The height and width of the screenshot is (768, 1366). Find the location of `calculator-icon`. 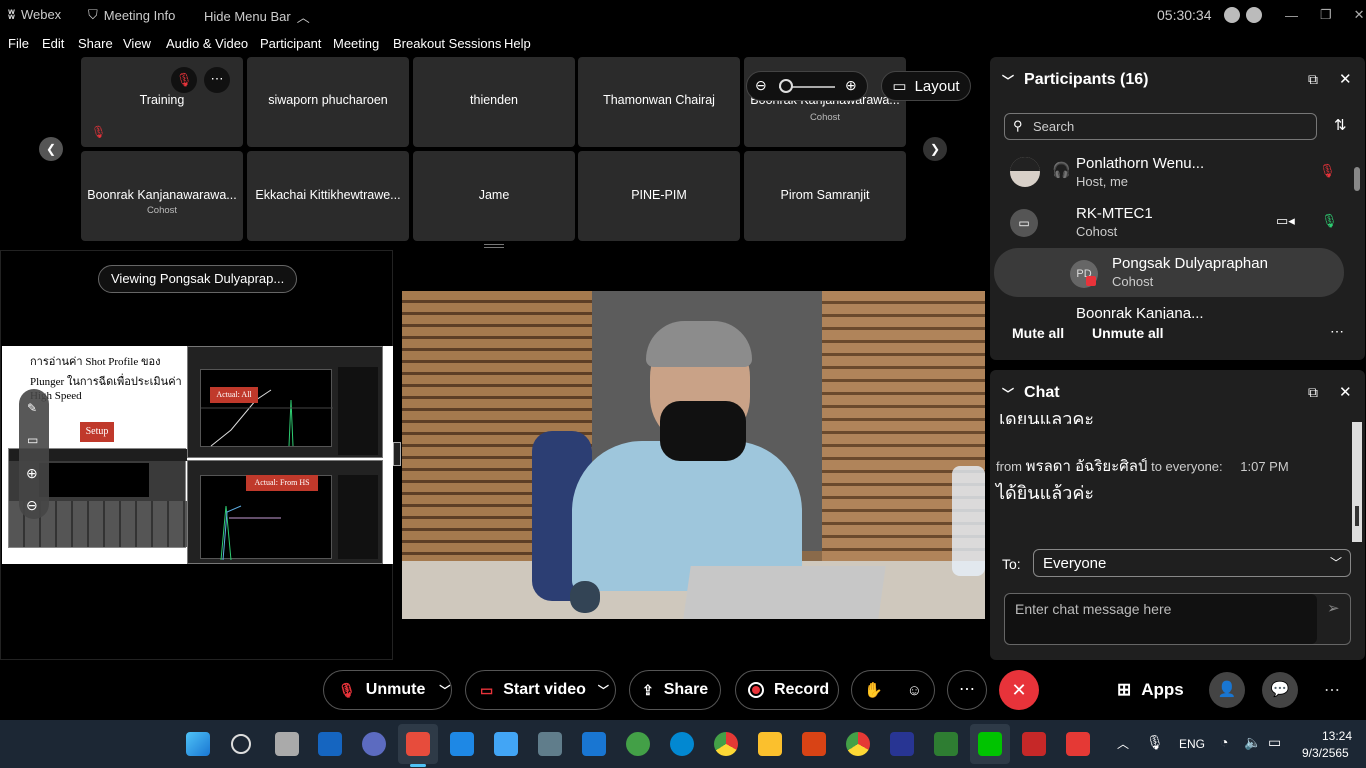

calculator-icon is located at coordinates (550, 744).